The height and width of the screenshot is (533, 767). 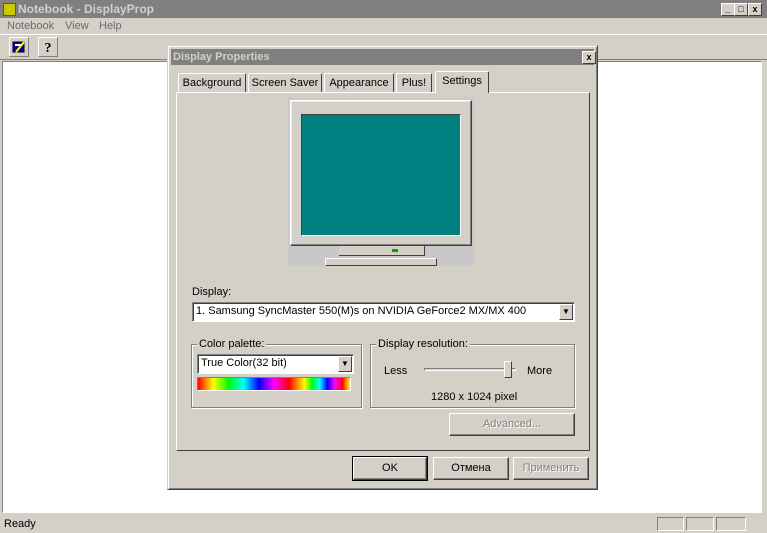 I want to click on monitor-base, so click(x=381, y=262).